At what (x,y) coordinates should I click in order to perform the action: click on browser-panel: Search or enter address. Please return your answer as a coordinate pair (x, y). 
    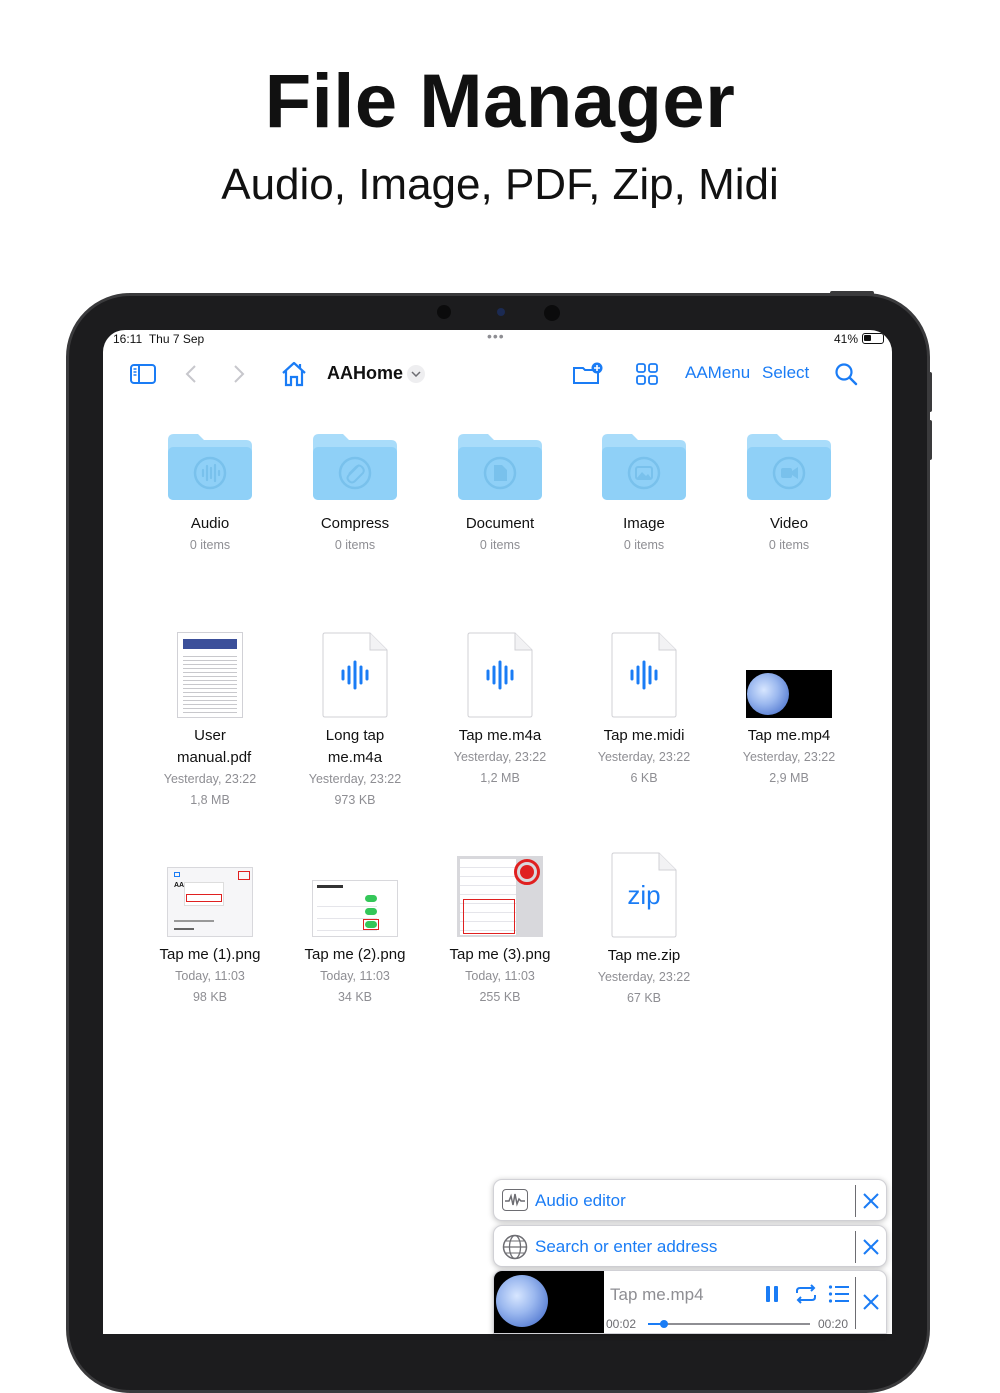
    Looking at the image, I should click on (690, 1246).